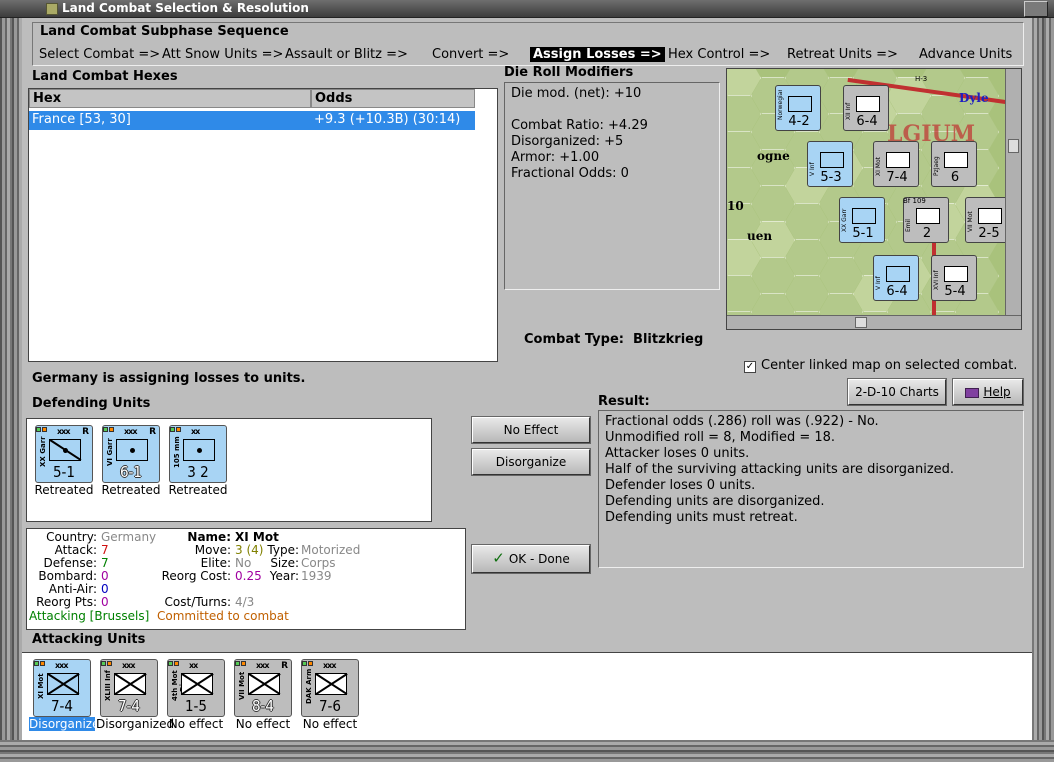 The width and height of the screenshot is (1054, 762). Describe the element at coordinates (613, 339) in the screenshot. I see `combat-type: Combat Type: Blitzkrieg` at that location.